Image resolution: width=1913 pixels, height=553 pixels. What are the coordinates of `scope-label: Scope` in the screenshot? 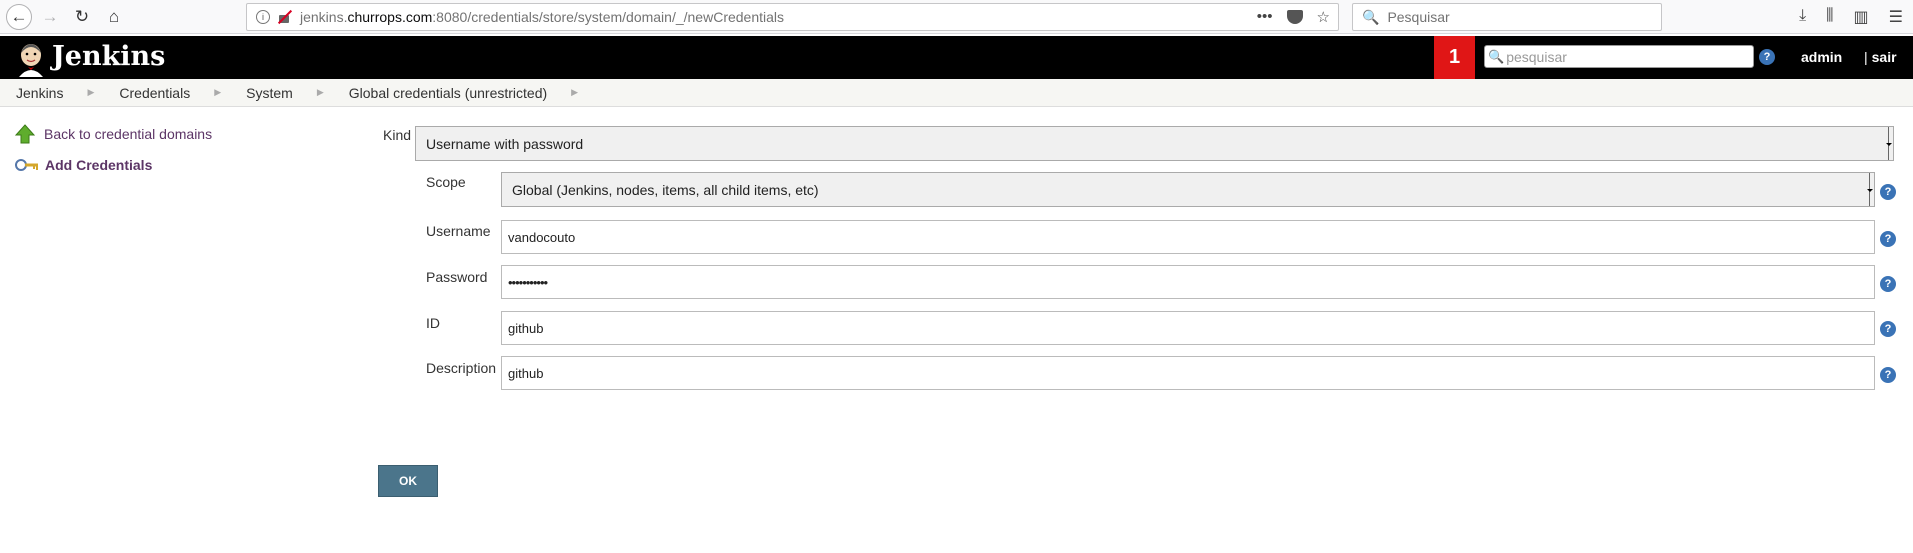 It's located at (446, 182).